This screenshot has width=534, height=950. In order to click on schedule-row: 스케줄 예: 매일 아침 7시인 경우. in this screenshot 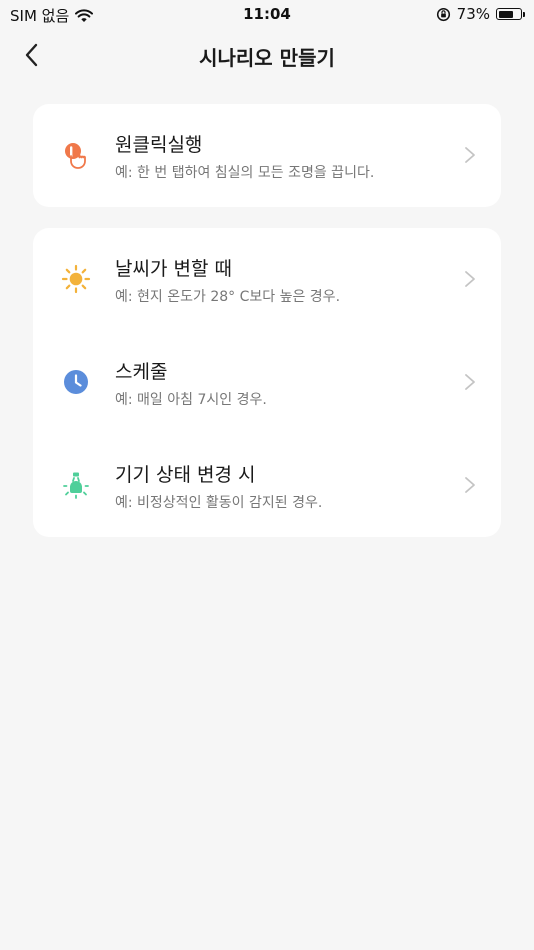, I will do `click(267, 382)`.